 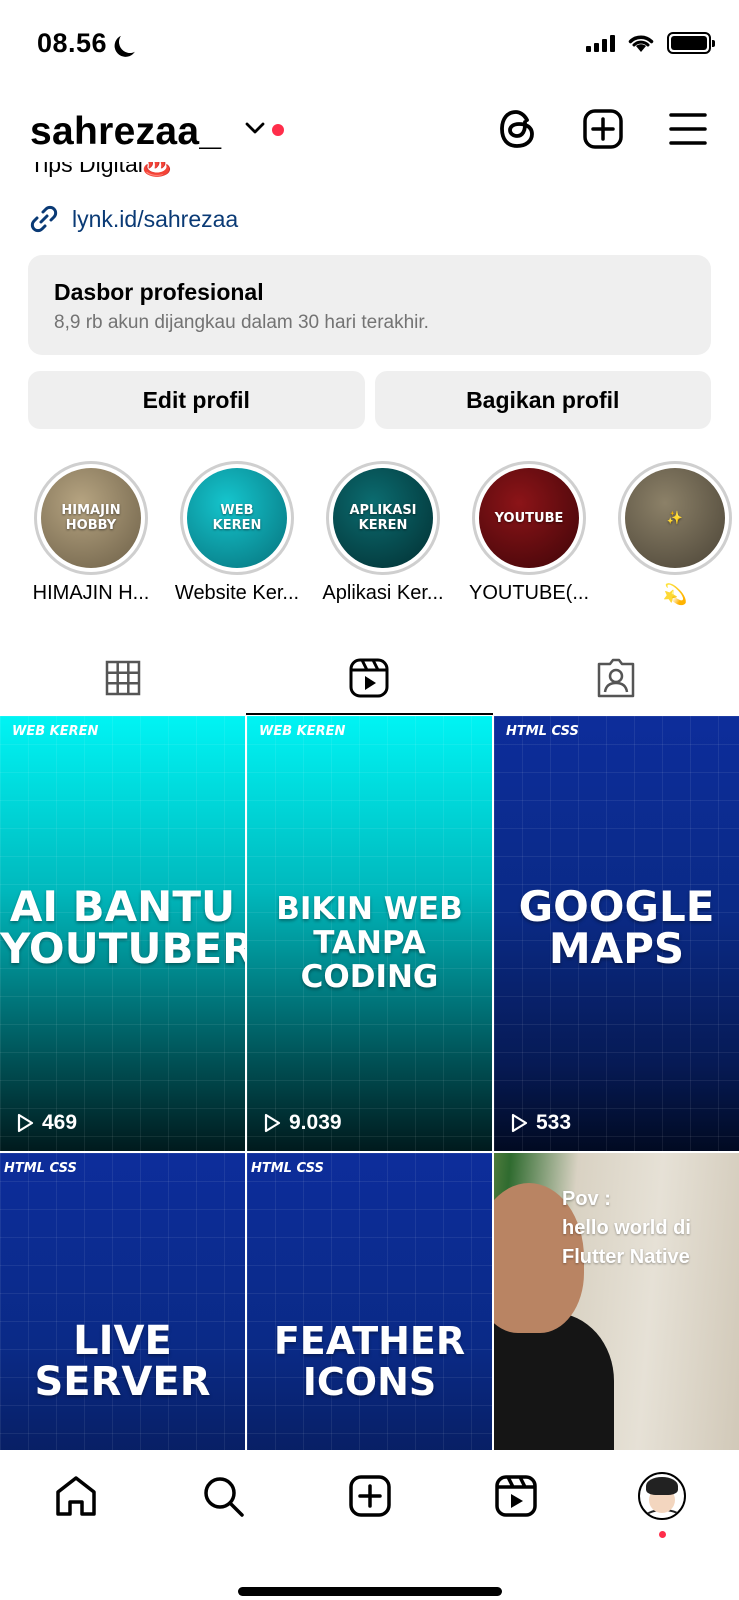 What do you see at coordinates (122, 927) in the screenshot?
I see `reel-title: AI BANTU YOUTUBER` at bounding box center [122, 927].